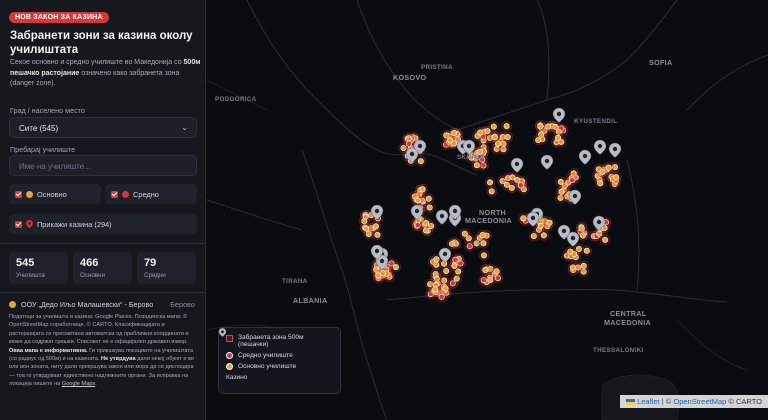 The height and width of the screenshot is (420, 768). Describe the element at coordinates (437, 67) in the screenshot. I see `place-pristina: PRISTINA` at that location.